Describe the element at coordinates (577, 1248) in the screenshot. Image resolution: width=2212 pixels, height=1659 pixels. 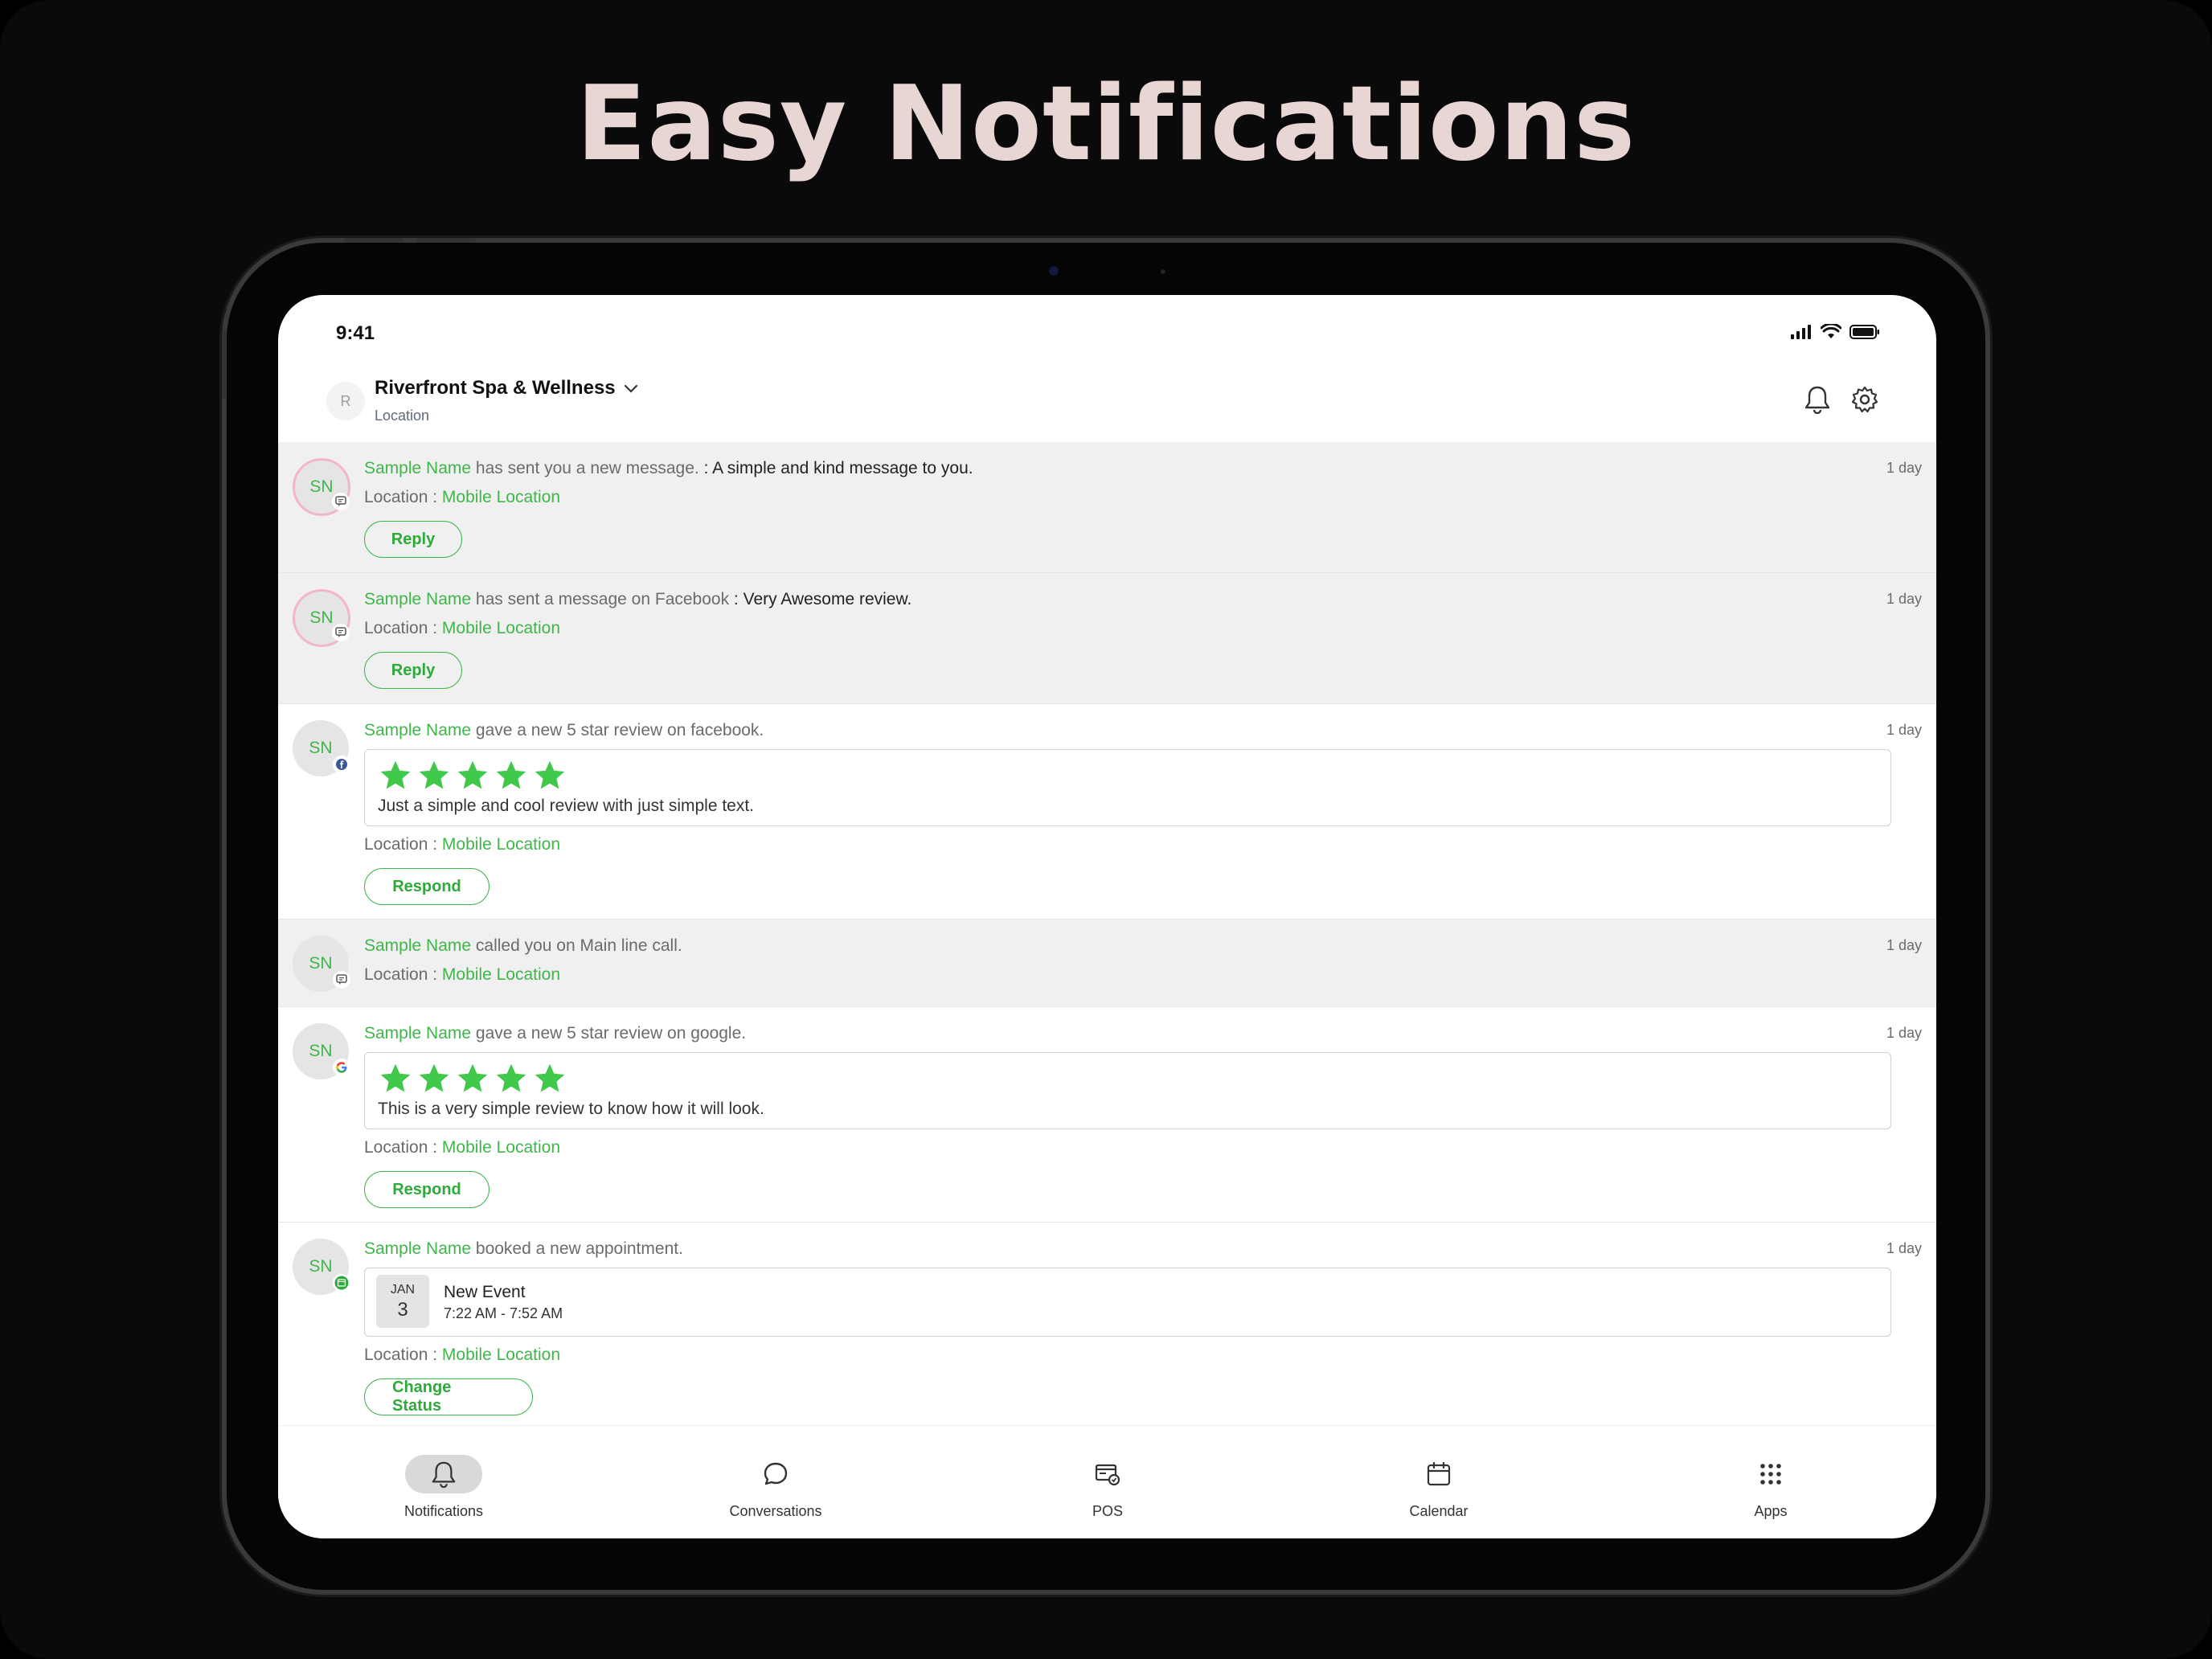
I see `notification-action: booked a new appointment.` at that location.